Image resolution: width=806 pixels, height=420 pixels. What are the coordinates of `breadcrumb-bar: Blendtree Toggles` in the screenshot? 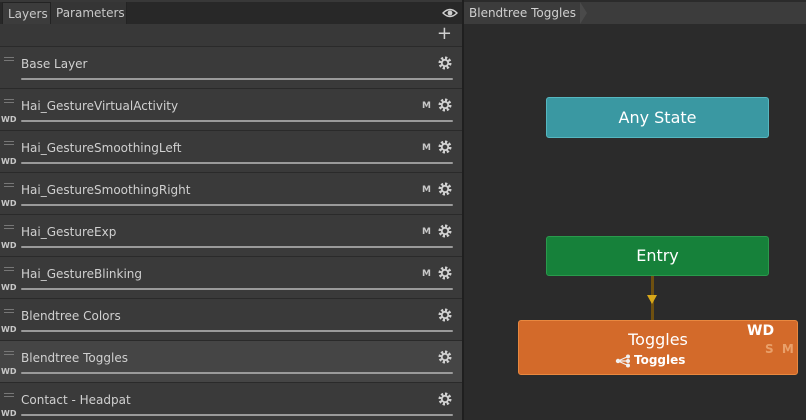 It's located at (635, 13).